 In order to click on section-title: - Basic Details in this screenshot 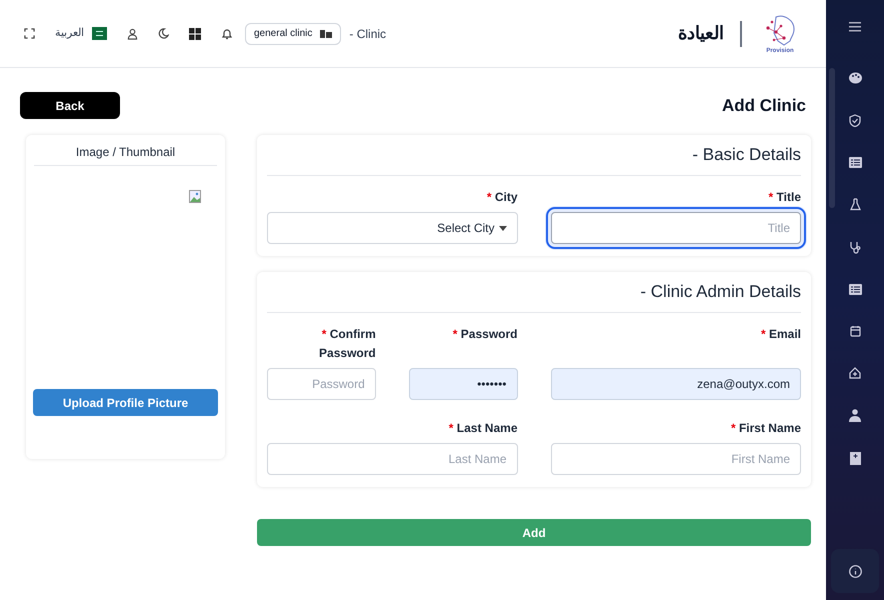, I will do `click(746, 155)`.